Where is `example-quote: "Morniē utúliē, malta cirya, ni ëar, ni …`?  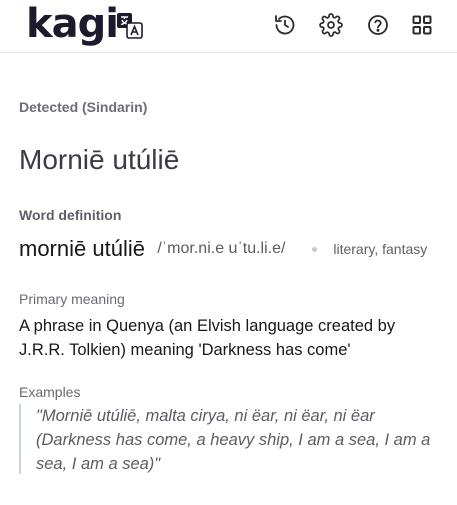
example-quote: "Morniē utúliē, malta cirya, ni ëar, ni … is located at coordinates (229, 439).